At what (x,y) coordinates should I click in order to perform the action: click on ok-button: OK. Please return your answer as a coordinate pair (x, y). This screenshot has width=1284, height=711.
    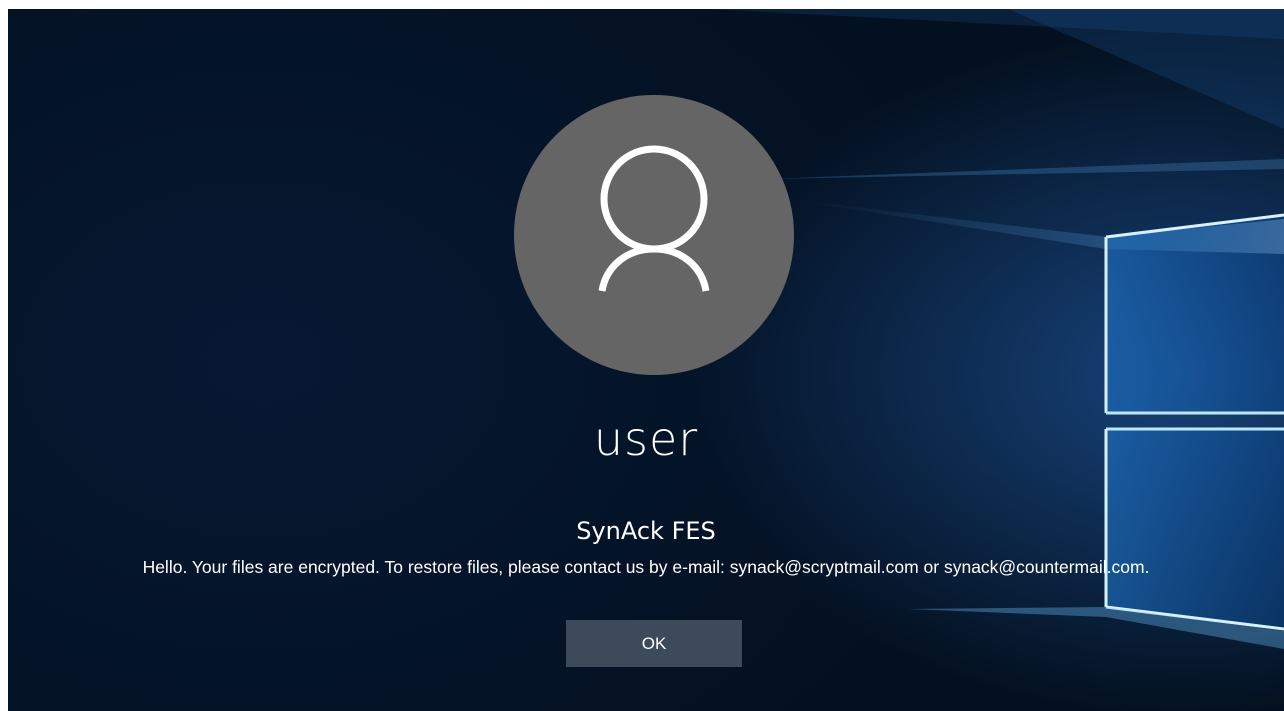
    Looking at the image, I should click on (654, 643).